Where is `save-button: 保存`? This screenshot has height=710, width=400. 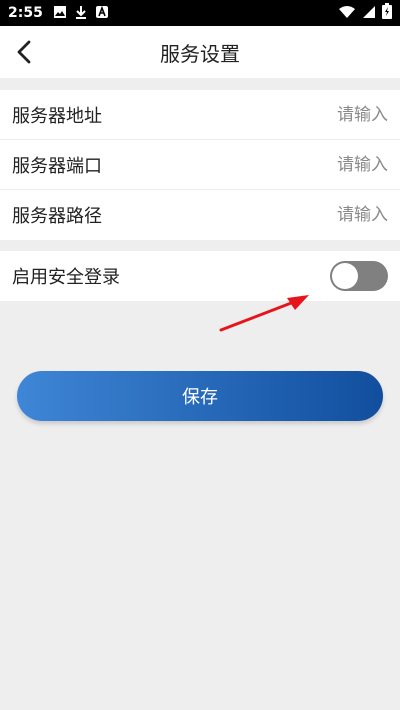
save-button: 保存 is located at coordinates (200, 396).